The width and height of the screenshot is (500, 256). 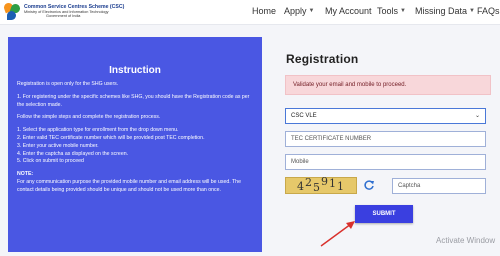 What do you see at coordinates (63, 16) in the screenshot?
I see `logo-government: Government of India` at bounding box center [63, 16].